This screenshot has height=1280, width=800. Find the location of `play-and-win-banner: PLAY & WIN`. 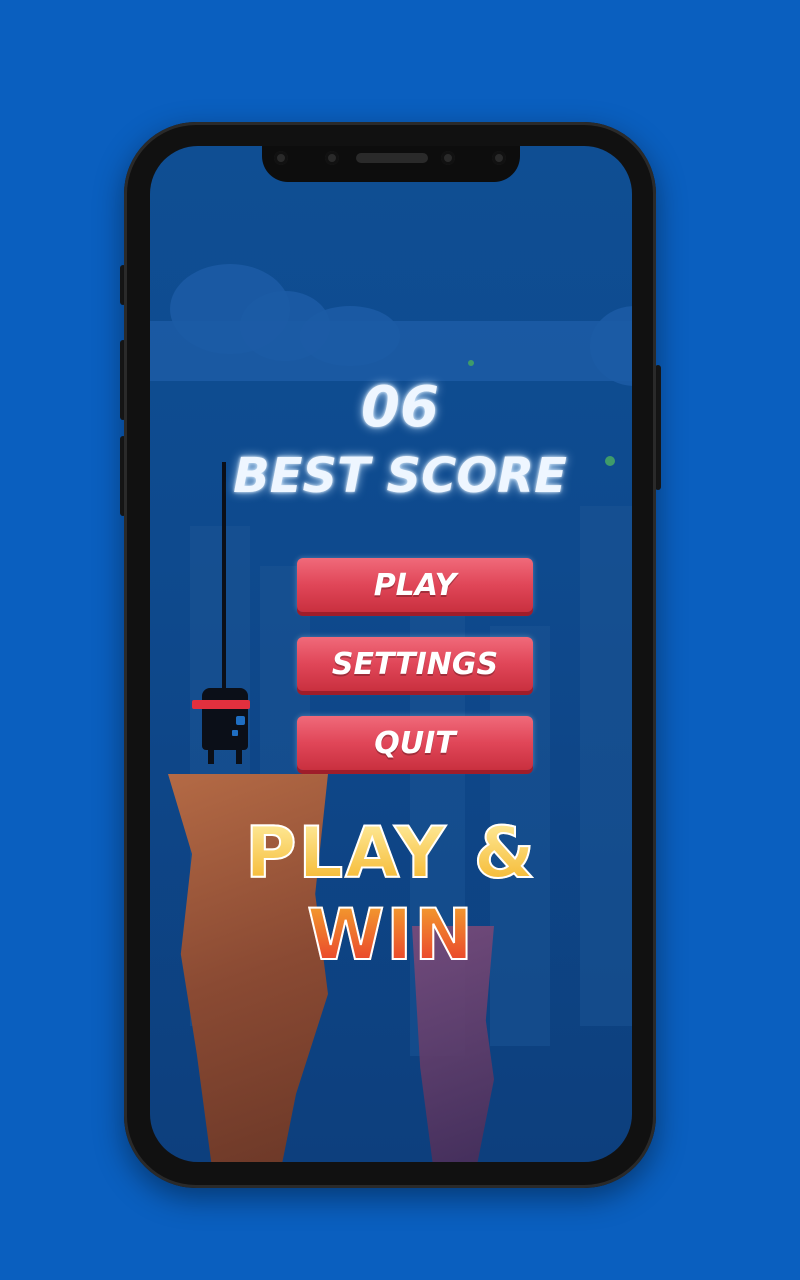

play-and-win-banner: PLAY & WIN is located at coordinates (391, 894).